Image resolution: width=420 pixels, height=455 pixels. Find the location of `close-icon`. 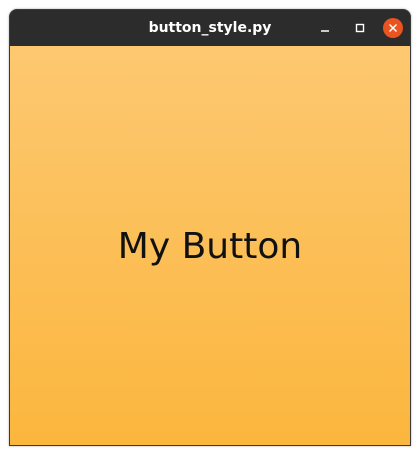

close-icon is located at coordinates (393, 28).